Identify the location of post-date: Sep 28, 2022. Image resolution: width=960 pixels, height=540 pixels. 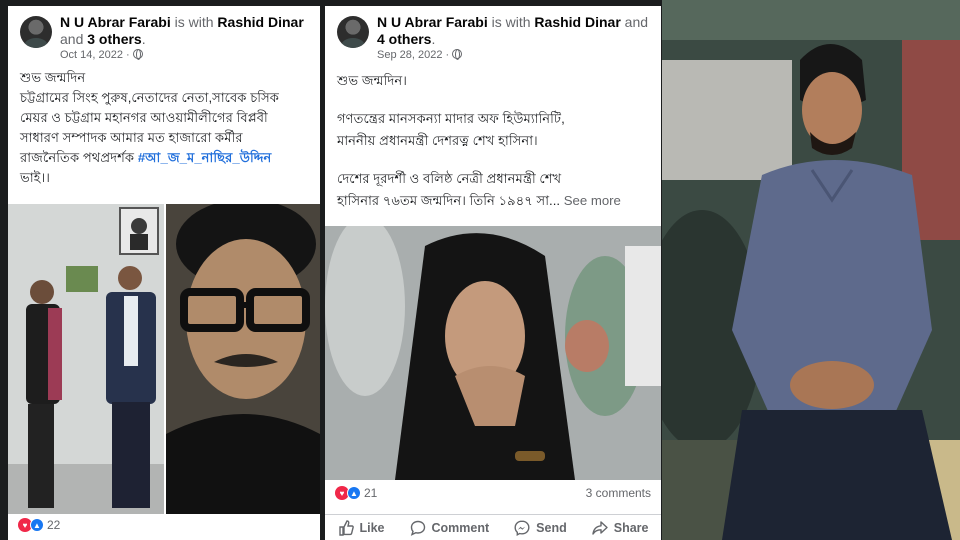
(409, 55).